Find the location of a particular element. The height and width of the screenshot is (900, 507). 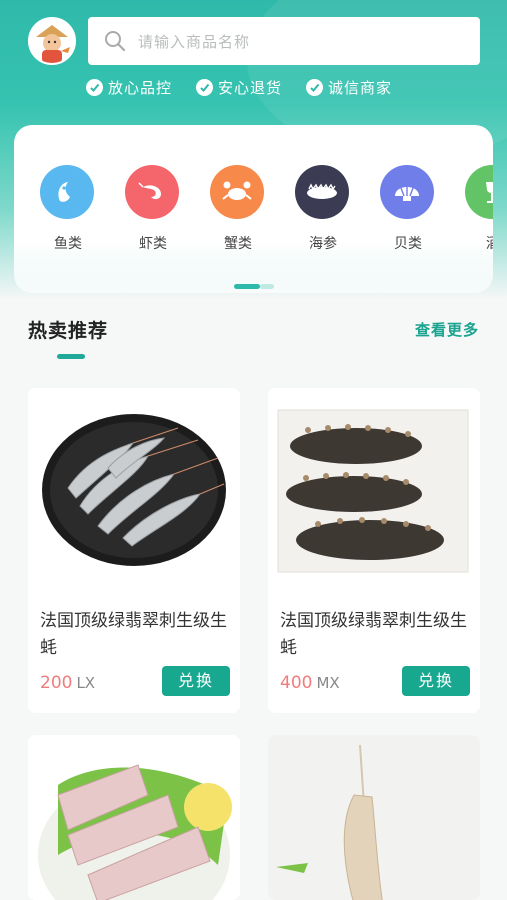

category-label: 蟹类 is located at coordinates (238, 244).